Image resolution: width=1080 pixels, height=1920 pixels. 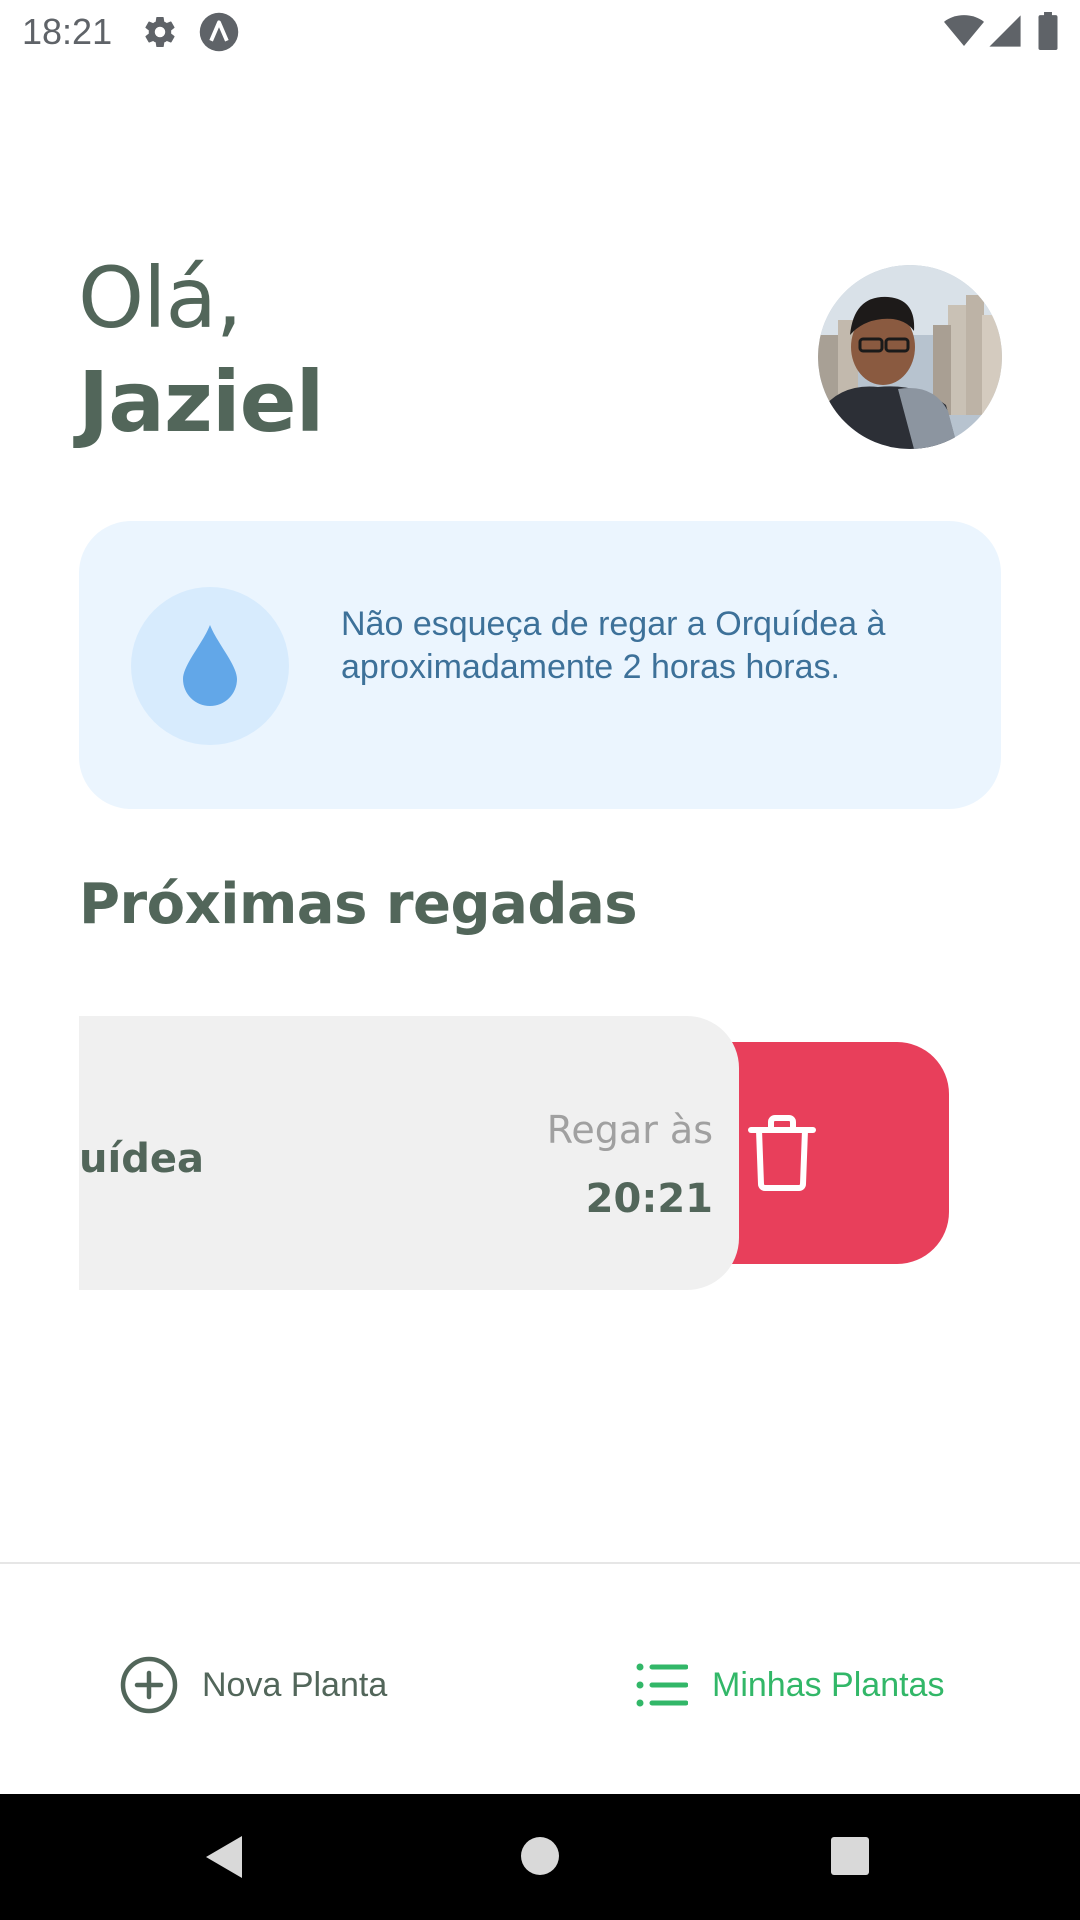 I want to click on water-drop-icon, so click(x=210, y=665).